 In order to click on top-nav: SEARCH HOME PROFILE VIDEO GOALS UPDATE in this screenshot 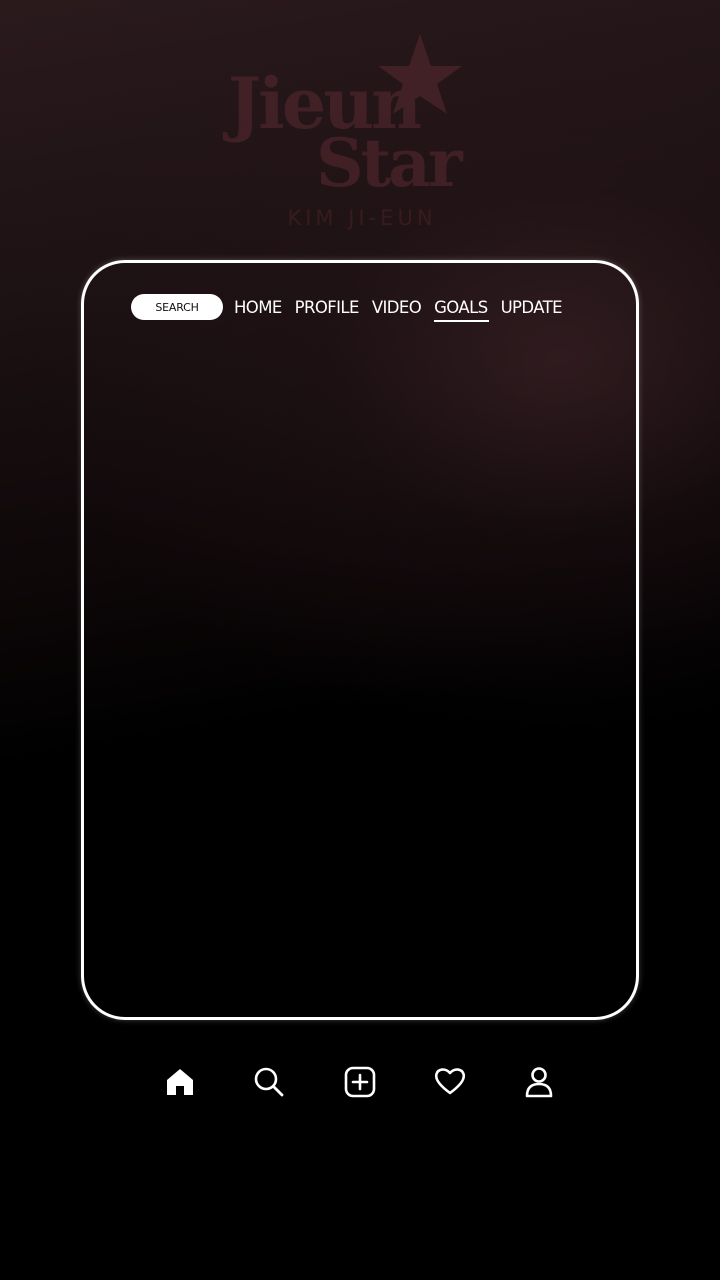, I will do `click(353, 307)`.